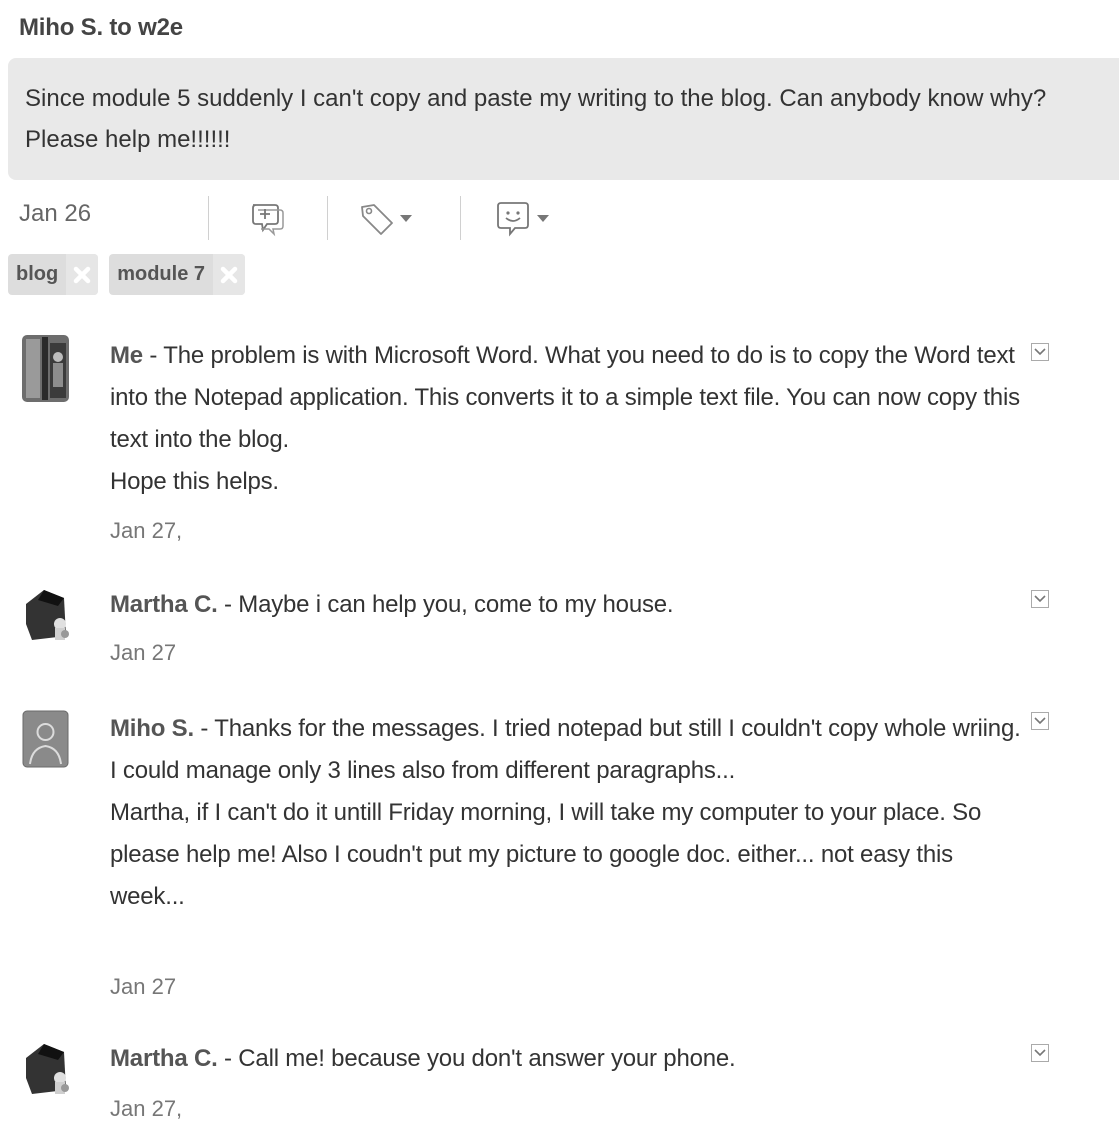 The image size is (1119, 1123). I want to click on tag-list: blog module 7, so click(127, 274).